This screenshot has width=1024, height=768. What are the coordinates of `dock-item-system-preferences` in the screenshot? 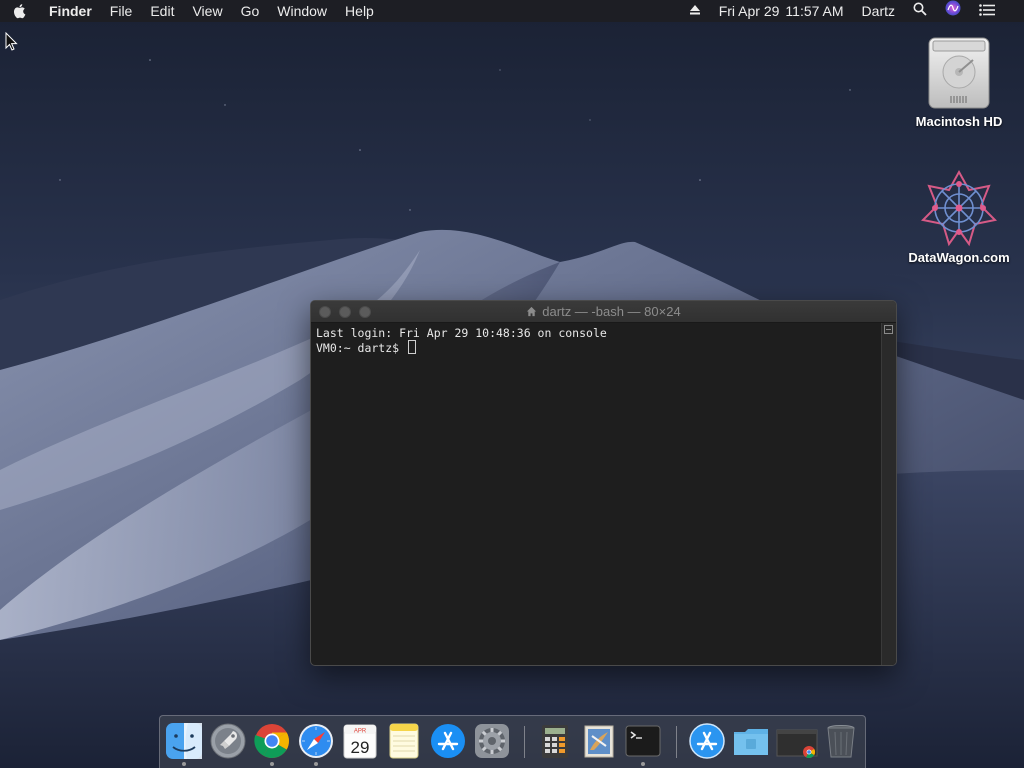 It's located at (492, 741).